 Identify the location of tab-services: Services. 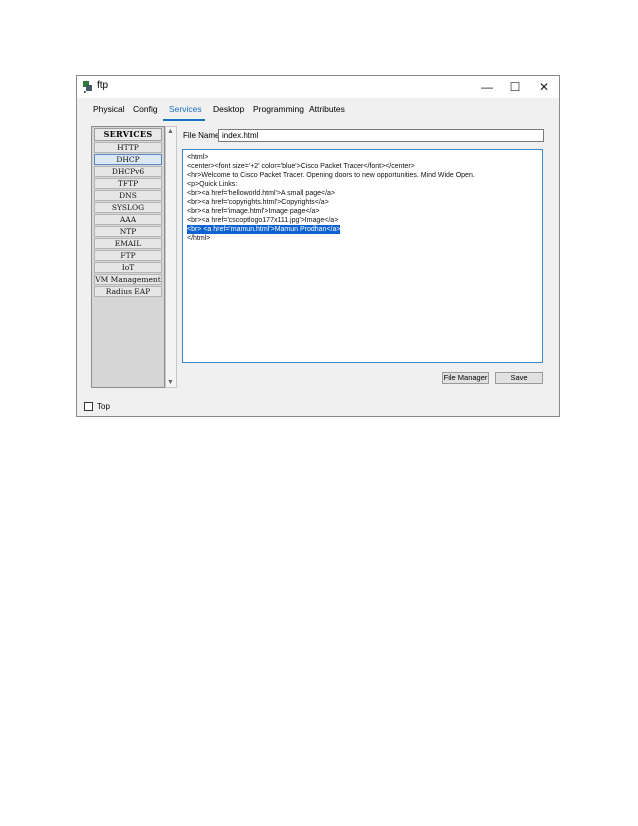
(185, 109).